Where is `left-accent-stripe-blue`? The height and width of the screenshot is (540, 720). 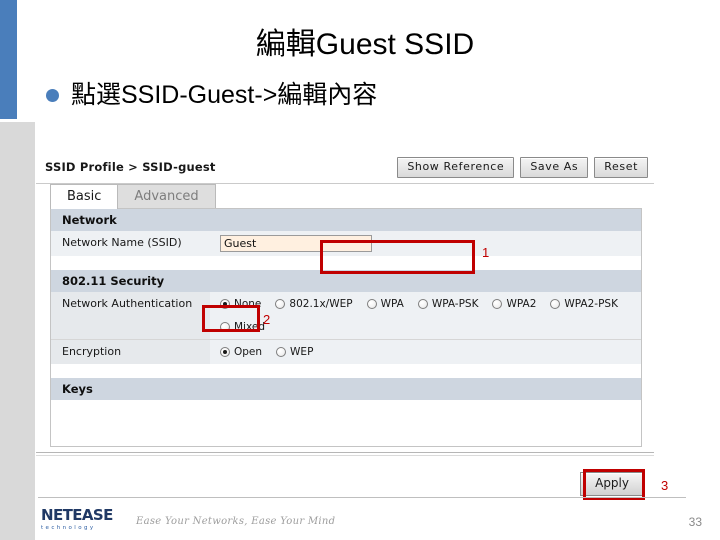
left-accent-stripe-blue is located at coordinates (8, 59).